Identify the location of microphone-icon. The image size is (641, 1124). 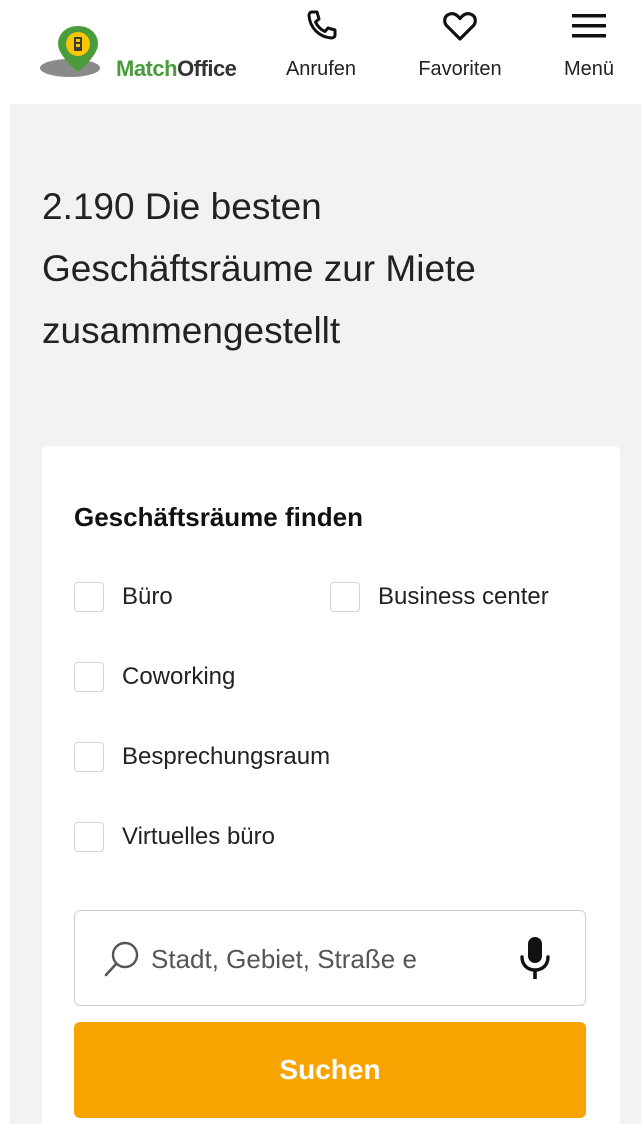
(535, 959).